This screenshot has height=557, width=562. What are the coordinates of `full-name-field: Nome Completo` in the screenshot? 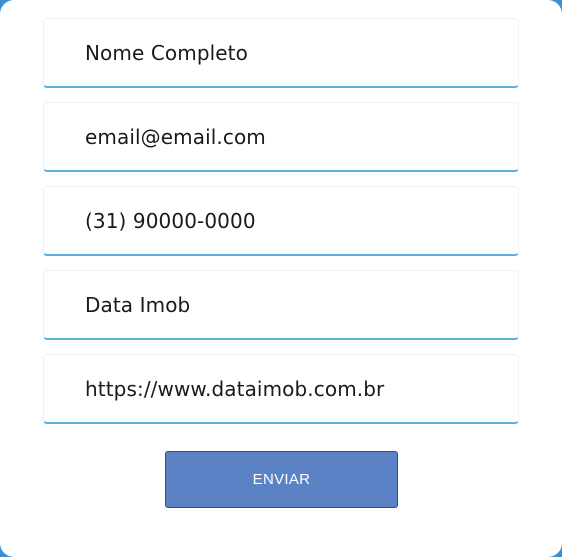 It's located at (281, 53).